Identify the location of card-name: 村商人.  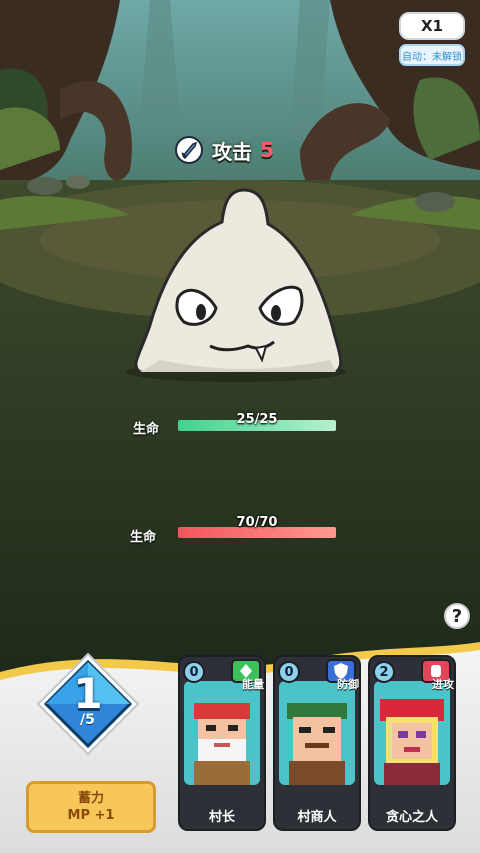
(317, 817).